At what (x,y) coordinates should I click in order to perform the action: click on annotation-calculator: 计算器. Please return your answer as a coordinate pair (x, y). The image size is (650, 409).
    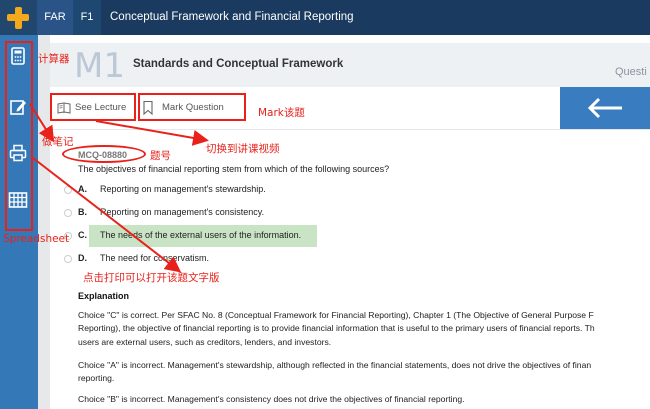
    Looking at the image, I should click on (54, 59).